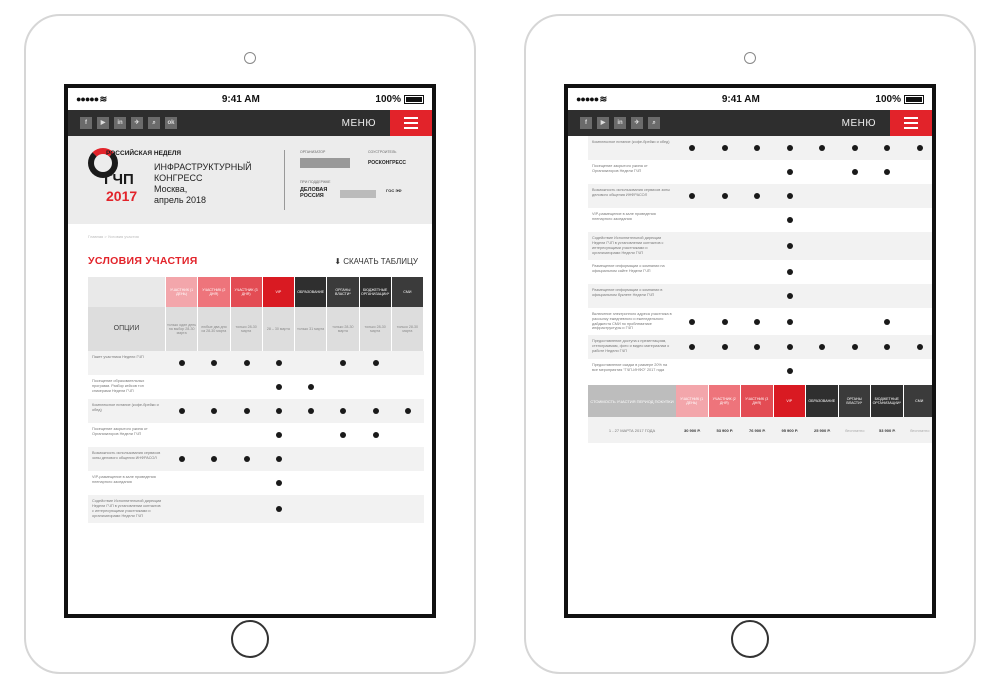  Describe the element at coordinates (250, 123) in the screenshot. I see `top-nav: f ▶ in ✈ ⌕ ok МЕНЮ` at that location.